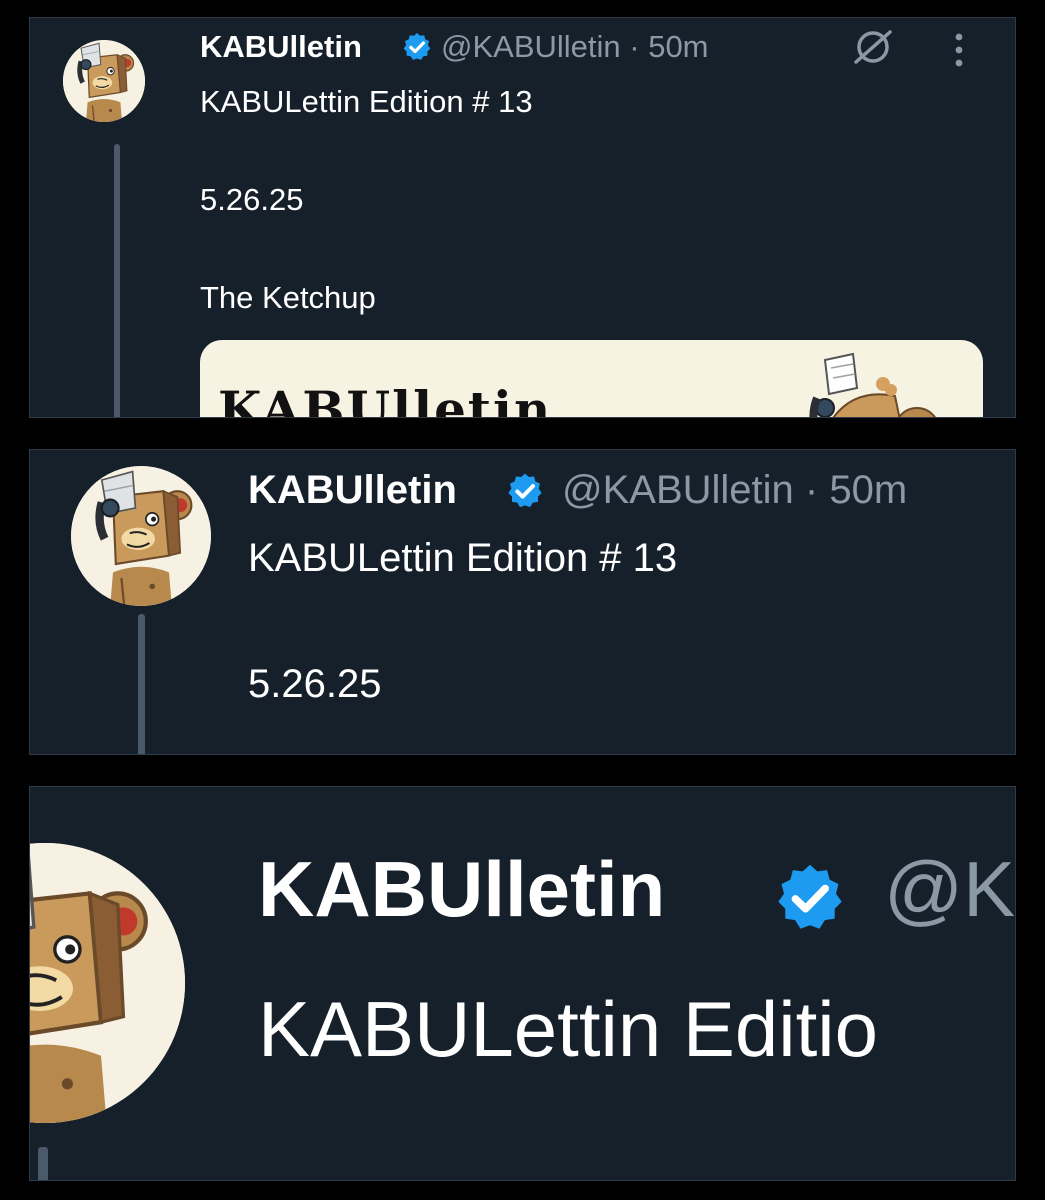 This screenshot has height=1200, width=1045. What do you see at coordinates (949, 889) in the screenshot?
I see `handle-partial: @K` at bounding box center [949, 889].